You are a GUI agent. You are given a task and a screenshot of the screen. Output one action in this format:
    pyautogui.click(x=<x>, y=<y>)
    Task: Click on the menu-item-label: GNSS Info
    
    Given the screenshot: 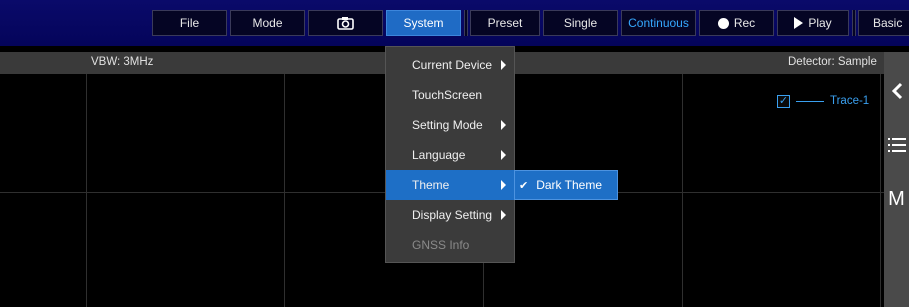 What is the action you would take?
    pyautogui.click(x=441, y=245)
    